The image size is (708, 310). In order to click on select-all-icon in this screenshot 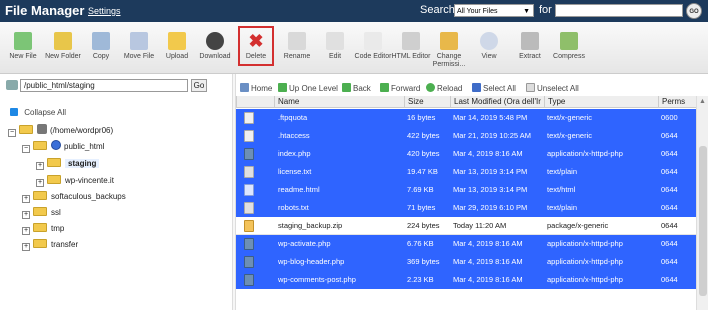, I will do `click(476, 87)`.